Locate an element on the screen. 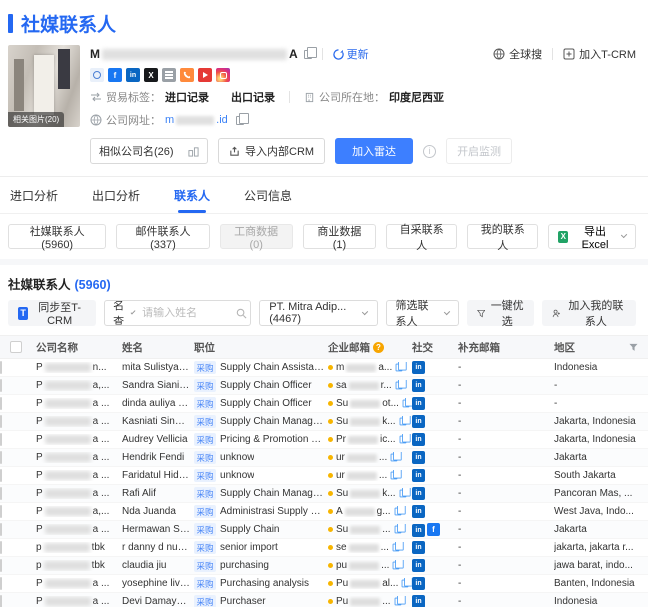  help-icon: ? is located at coordinates (378, 347).